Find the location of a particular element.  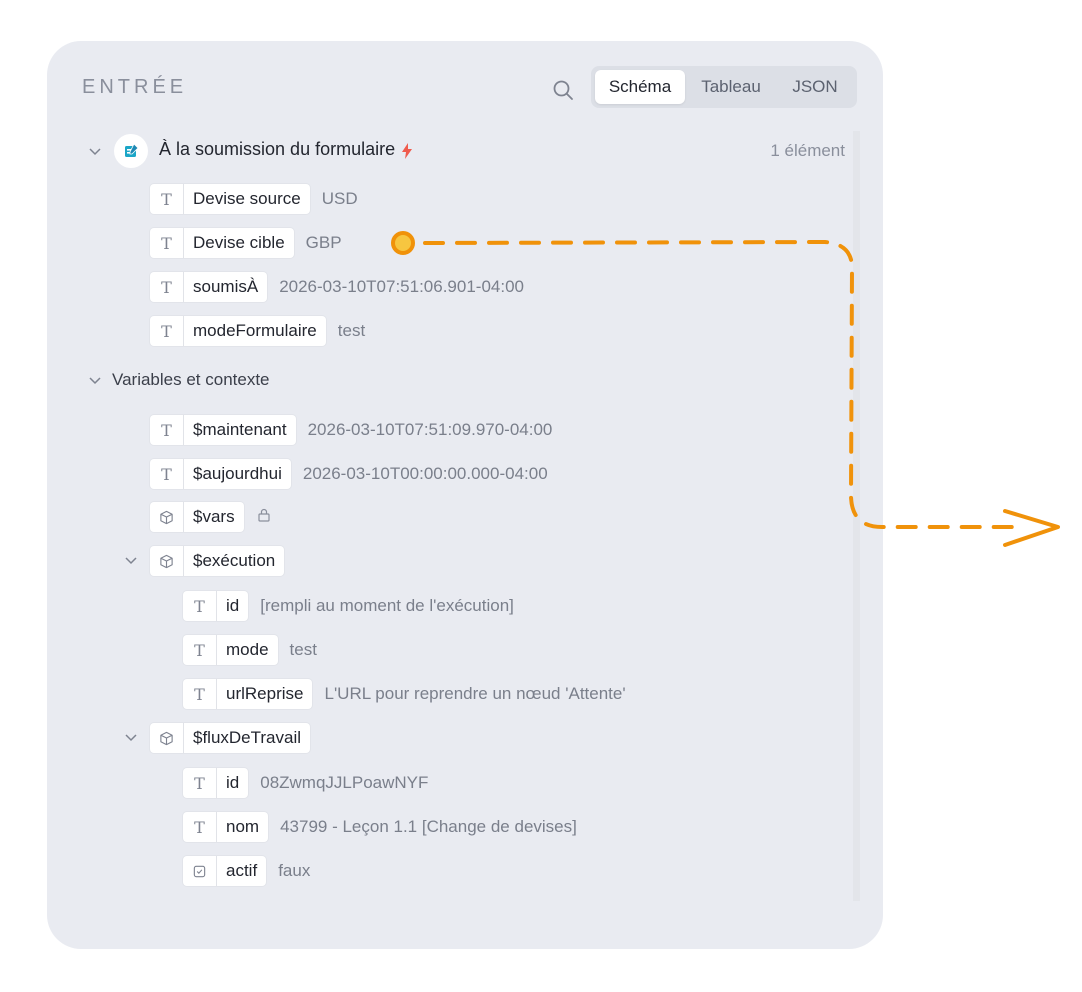

field-pill: T $maintenant is located at coordinates (223, 430).